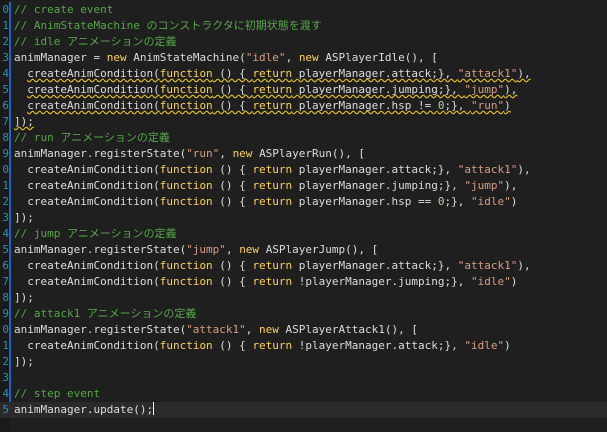 The image size is (607, 432). What do you see at coordinates (312, 153) in the screenshot?
I see `code-token: ASPlayerRun(), [` at bounding box center [312, 153].